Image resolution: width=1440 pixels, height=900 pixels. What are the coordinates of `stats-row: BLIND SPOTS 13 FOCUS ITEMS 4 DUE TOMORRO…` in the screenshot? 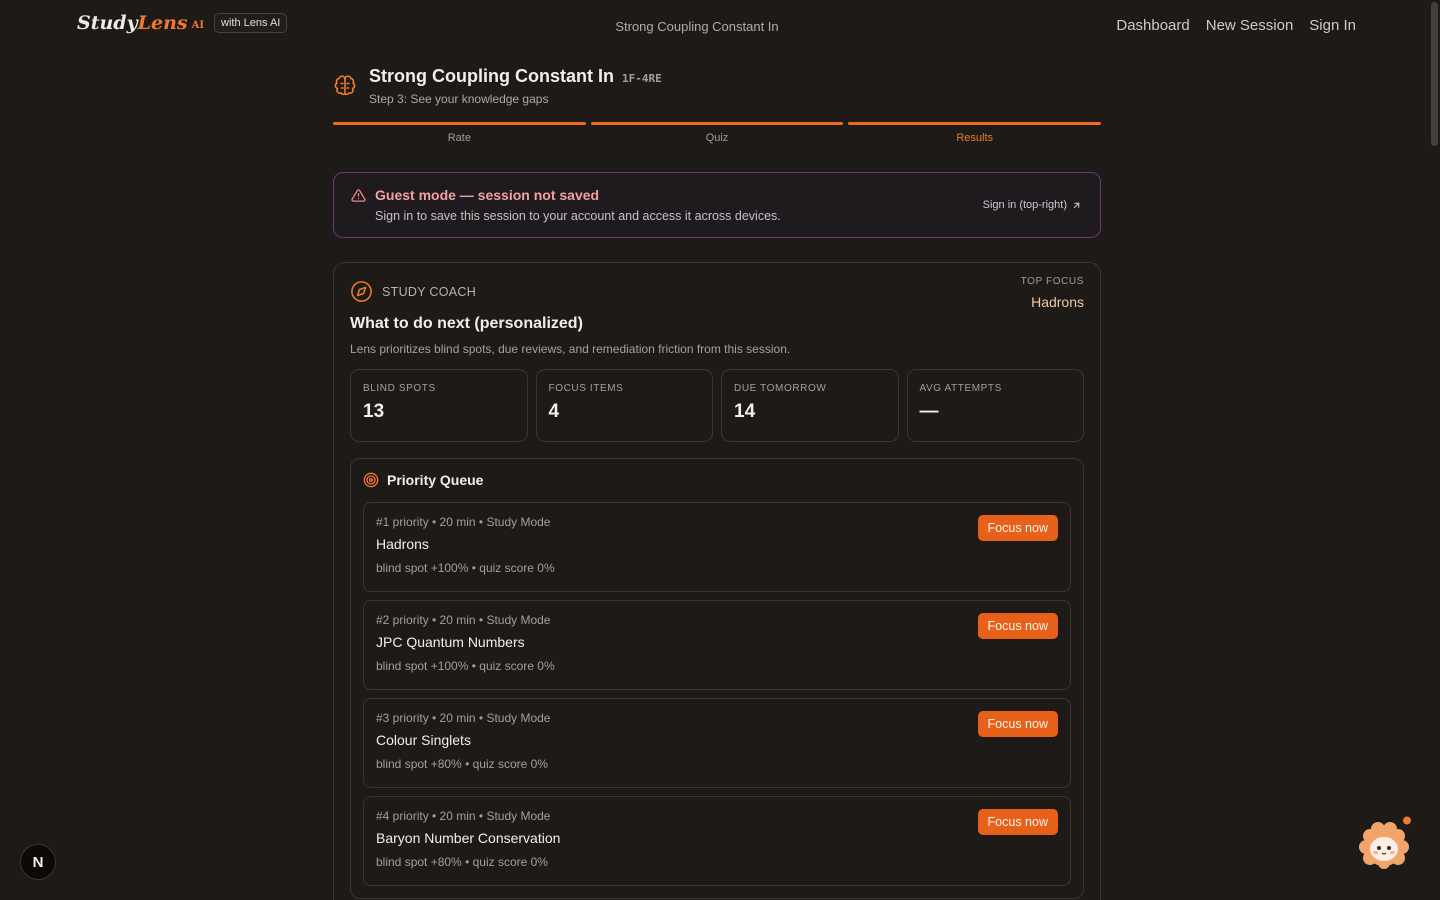 It's located at (717, 405).